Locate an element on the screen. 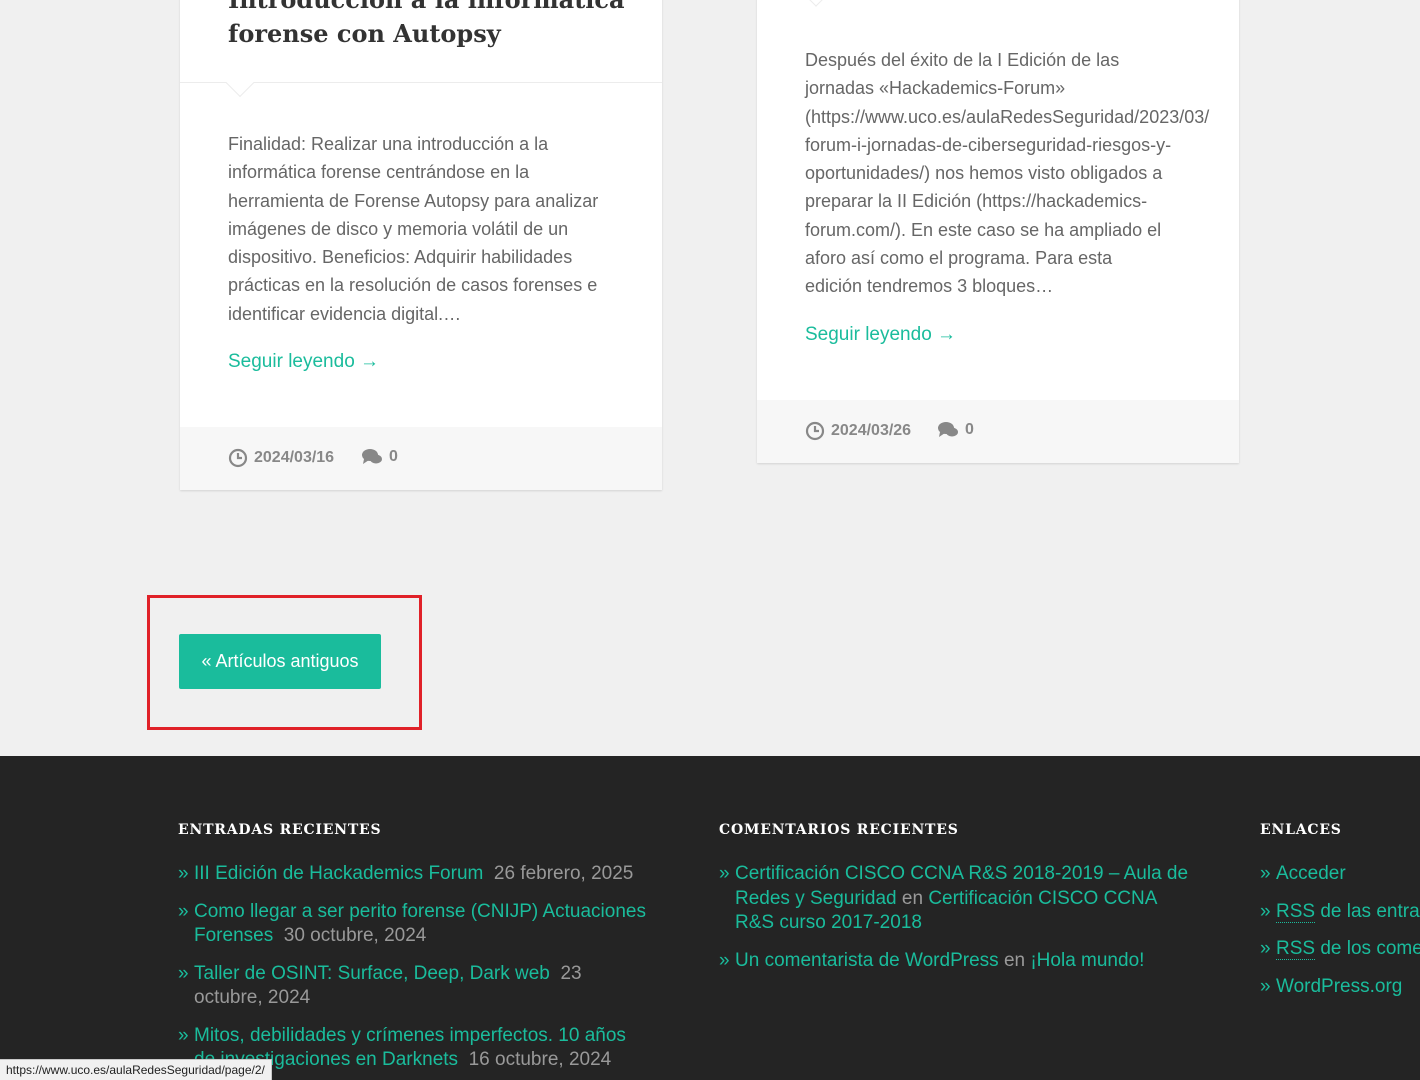  list-item: WordPress.org is located at coordinates (1340, 987).